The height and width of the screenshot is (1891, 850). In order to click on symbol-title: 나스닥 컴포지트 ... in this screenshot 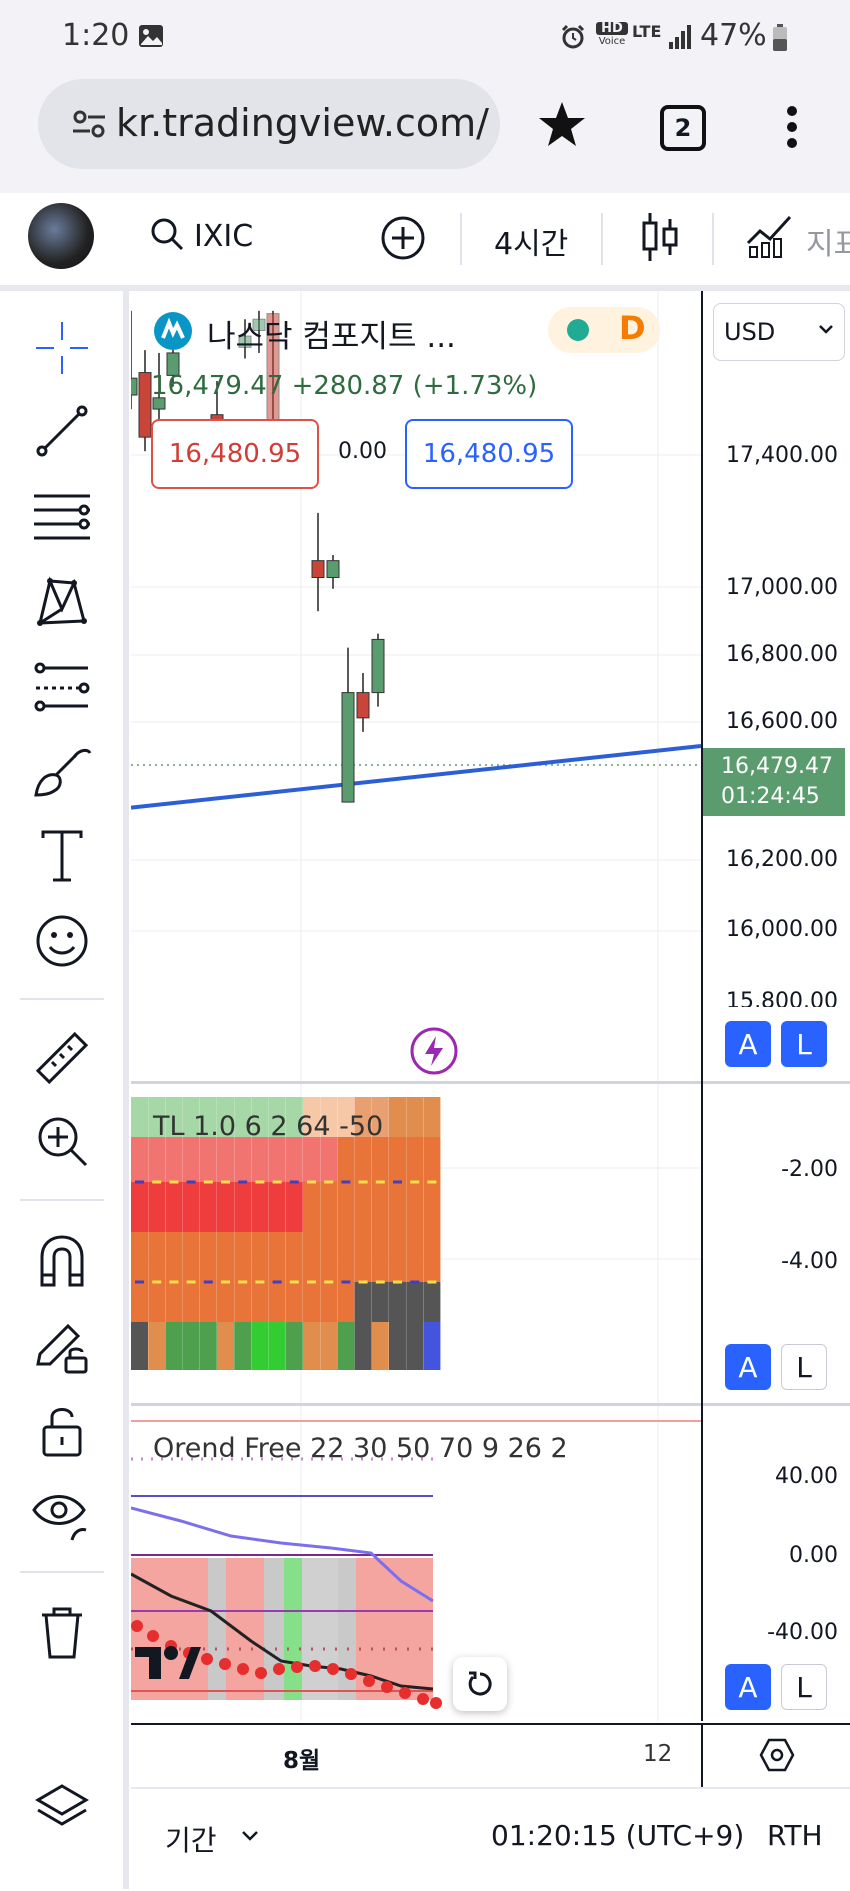, I will do `click(331, 333)`.